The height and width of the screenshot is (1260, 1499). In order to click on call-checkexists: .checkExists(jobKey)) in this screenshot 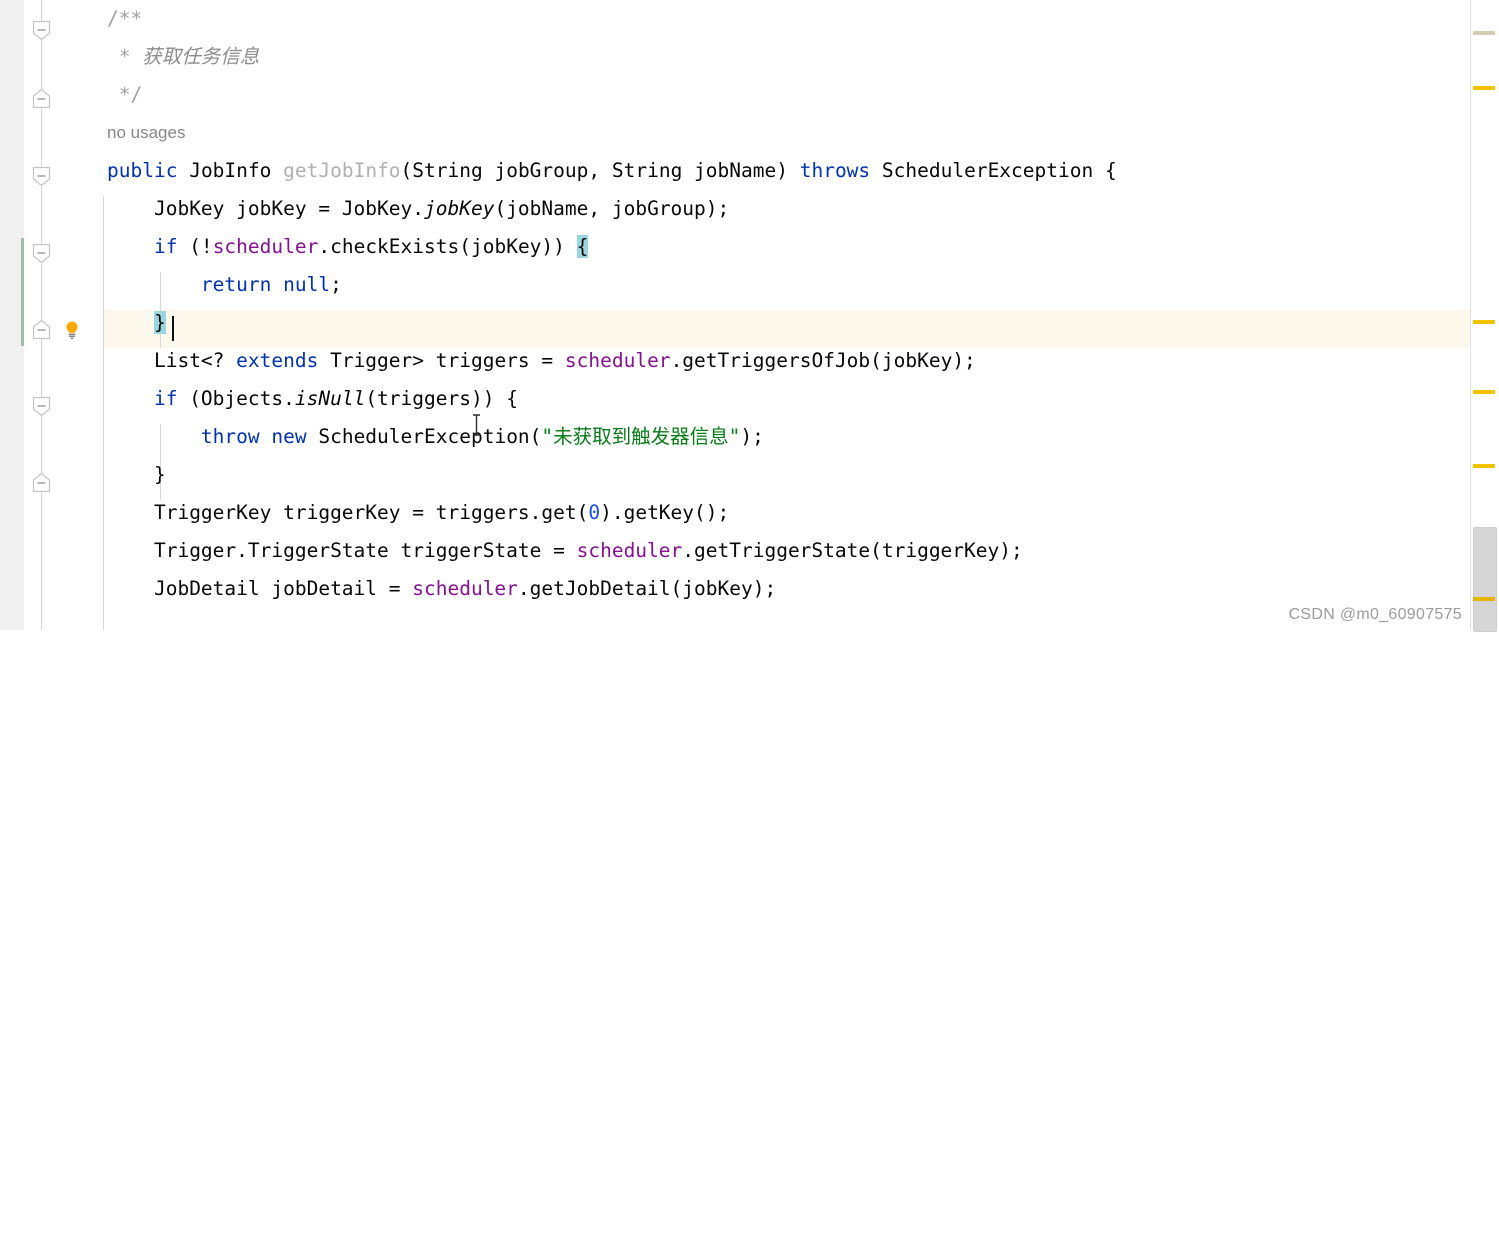, I will do `click(447, 246)`.